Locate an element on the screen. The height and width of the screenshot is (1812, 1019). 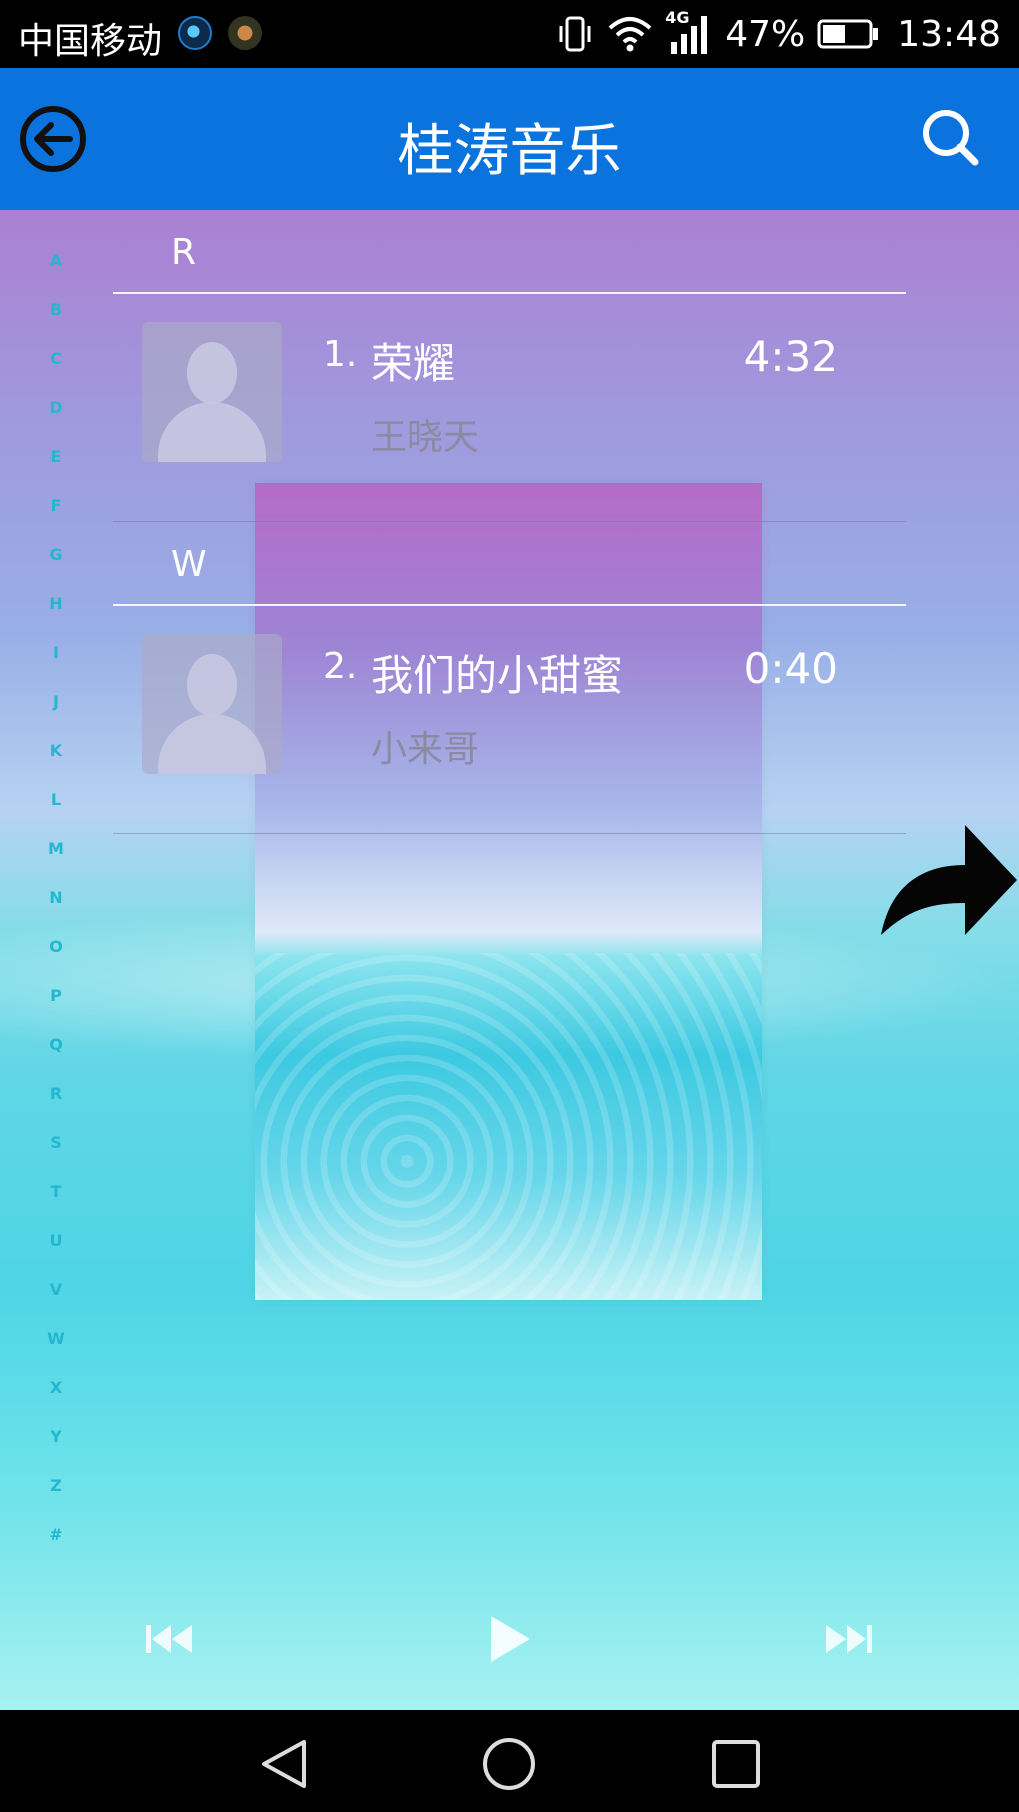
skip-previous-icon is located at coordinates (170, 1639).